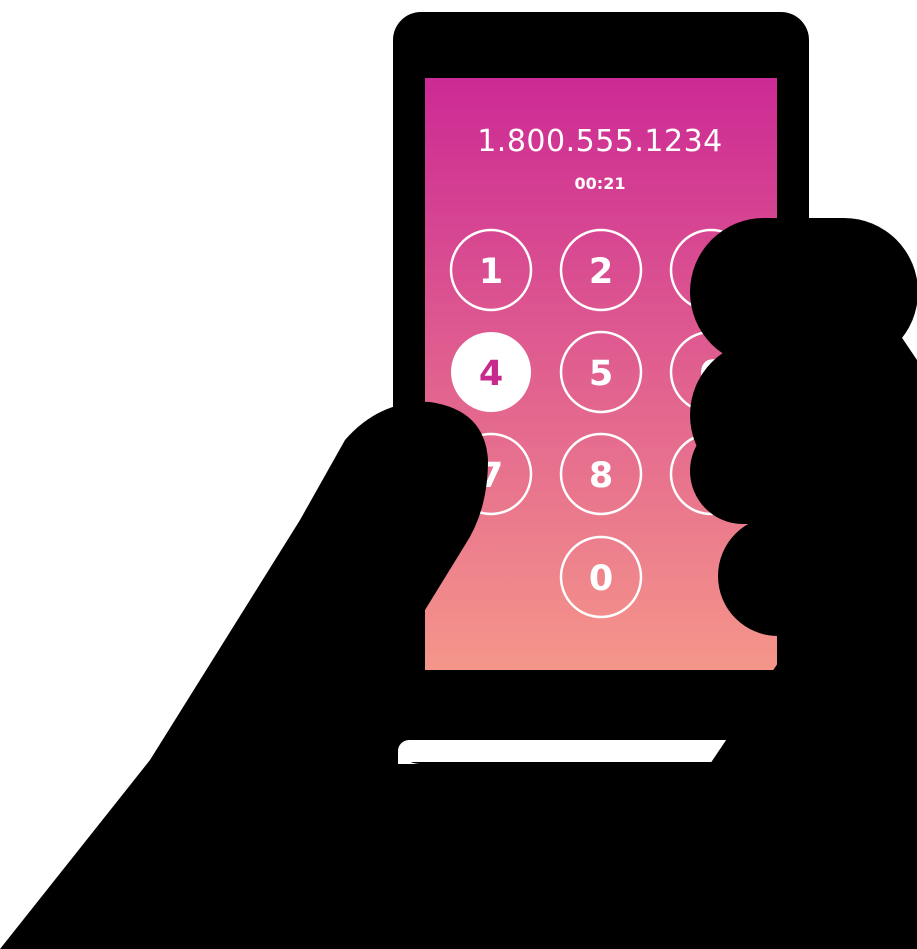 The width and height of the screenshot is (917, 949). I want to click on dialpad-key-digit: 1, so click(491, 272).